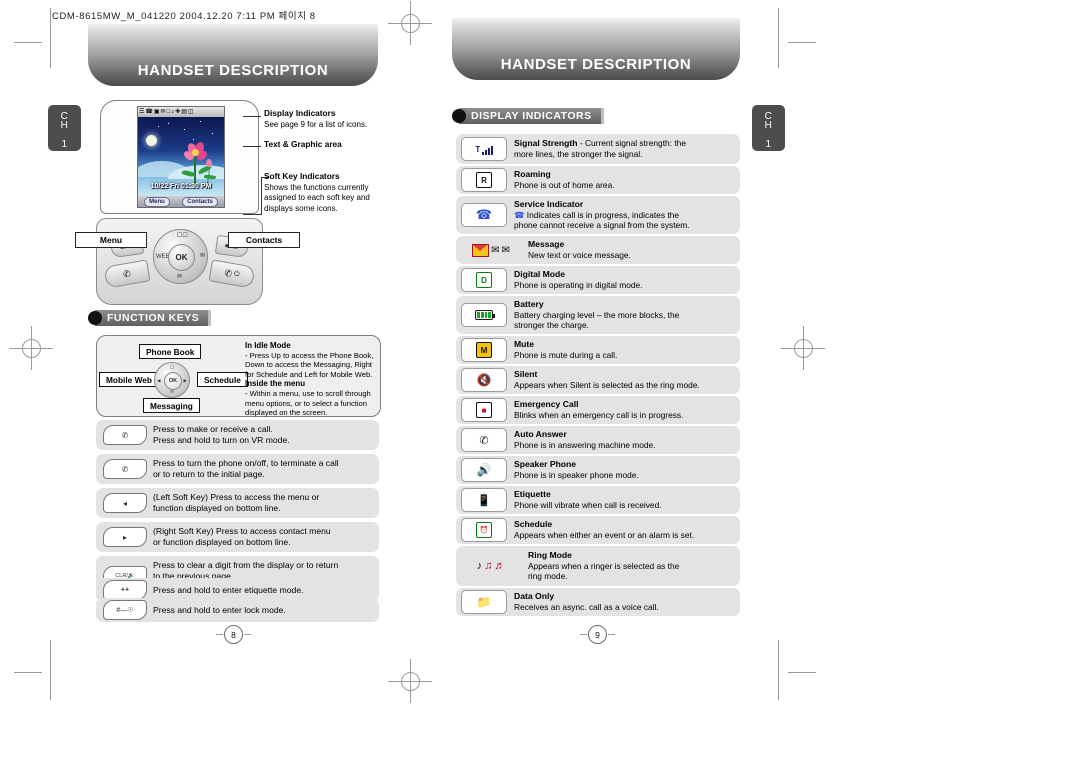  I want to click on indicator-title: Roaming, so click(532, 174).